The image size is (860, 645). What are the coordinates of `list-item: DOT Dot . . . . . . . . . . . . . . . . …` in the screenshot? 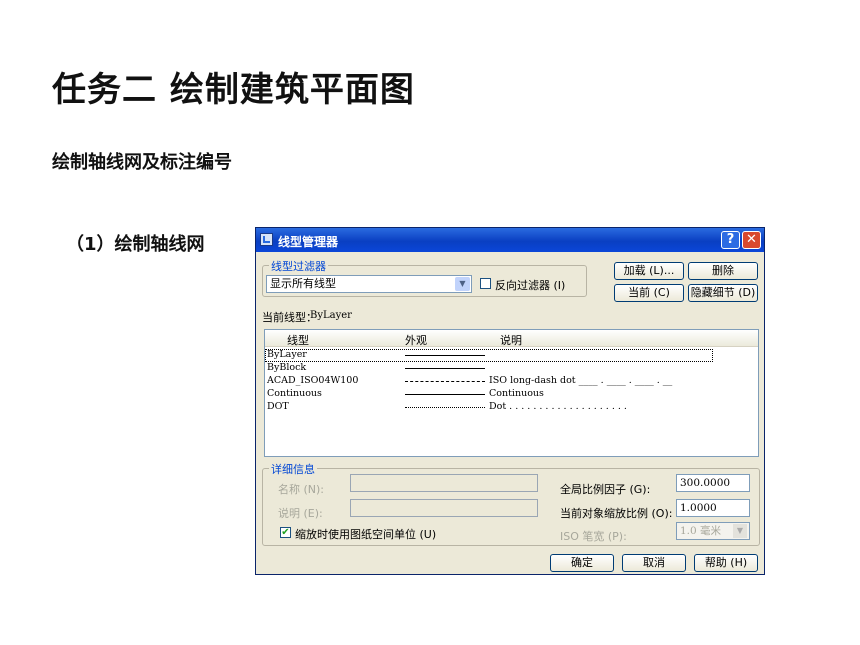 It's located at (511, 407).